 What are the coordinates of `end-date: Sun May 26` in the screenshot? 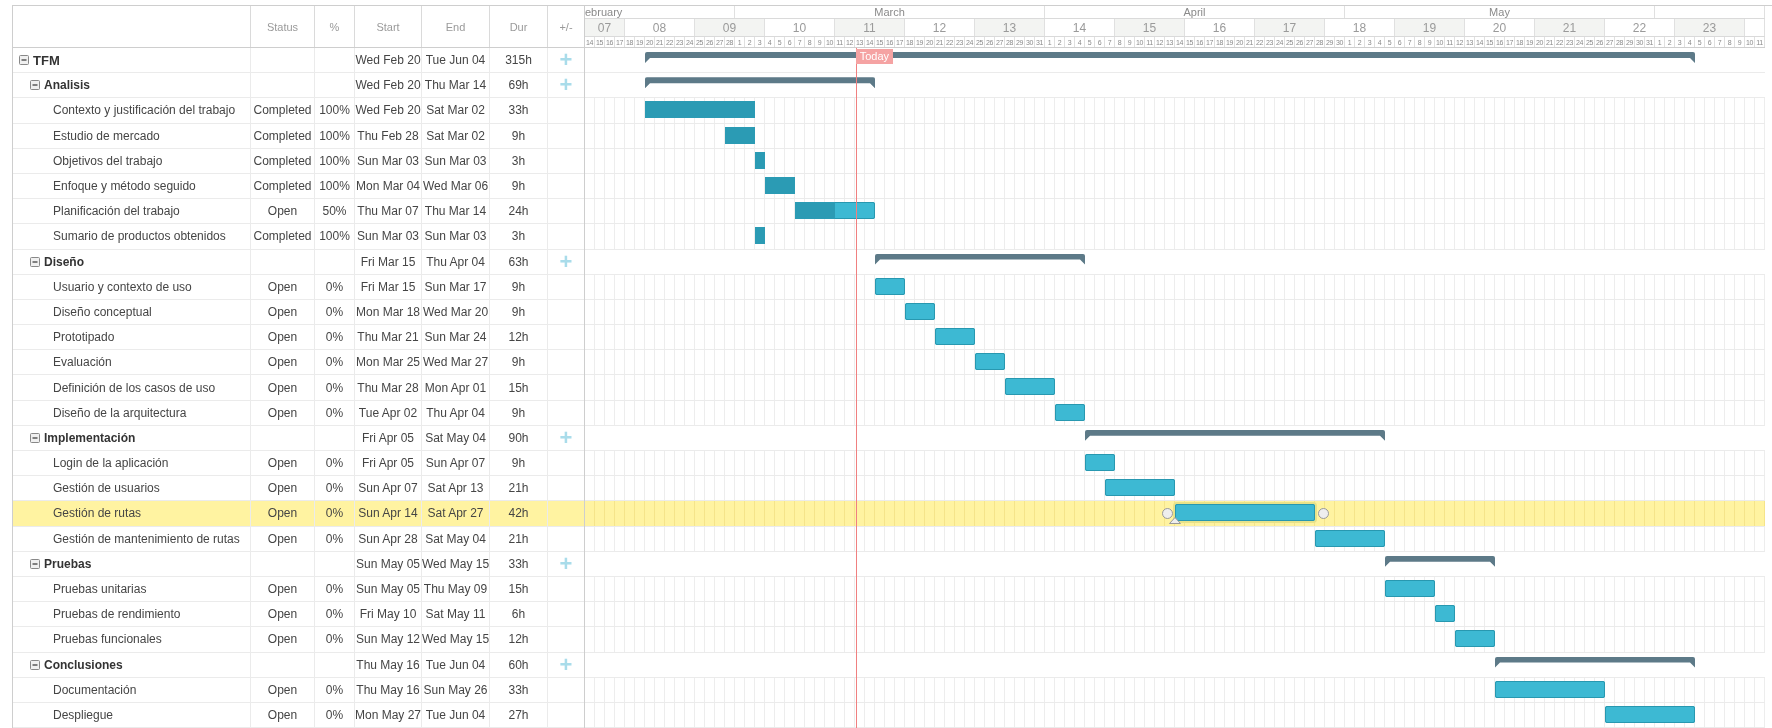 It's located at (455, 689).